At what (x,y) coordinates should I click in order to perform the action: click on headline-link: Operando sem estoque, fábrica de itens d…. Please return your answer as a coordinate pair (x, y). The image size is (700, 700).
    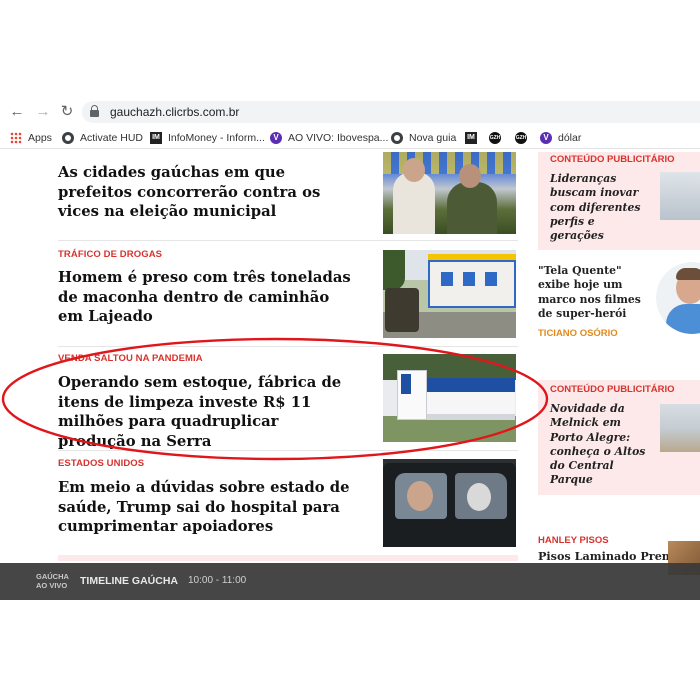
    Looking at the image, I should click on (208, 412).